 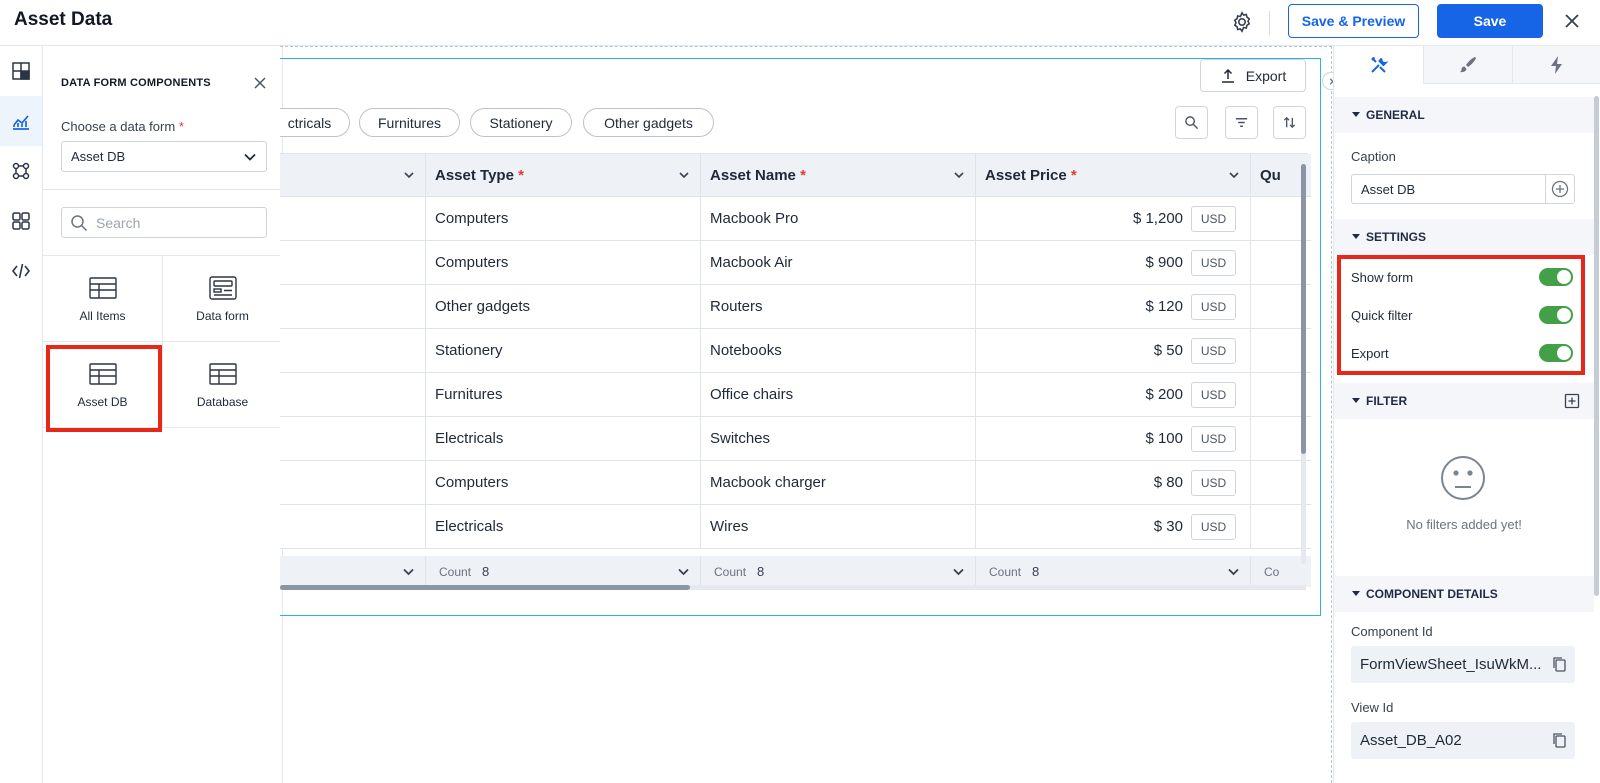 What do you see at coordinates (1353, 21) in the screenshot?
I see `save-and-preview-button: Save & Preview` at bounding box center [1353, 21].